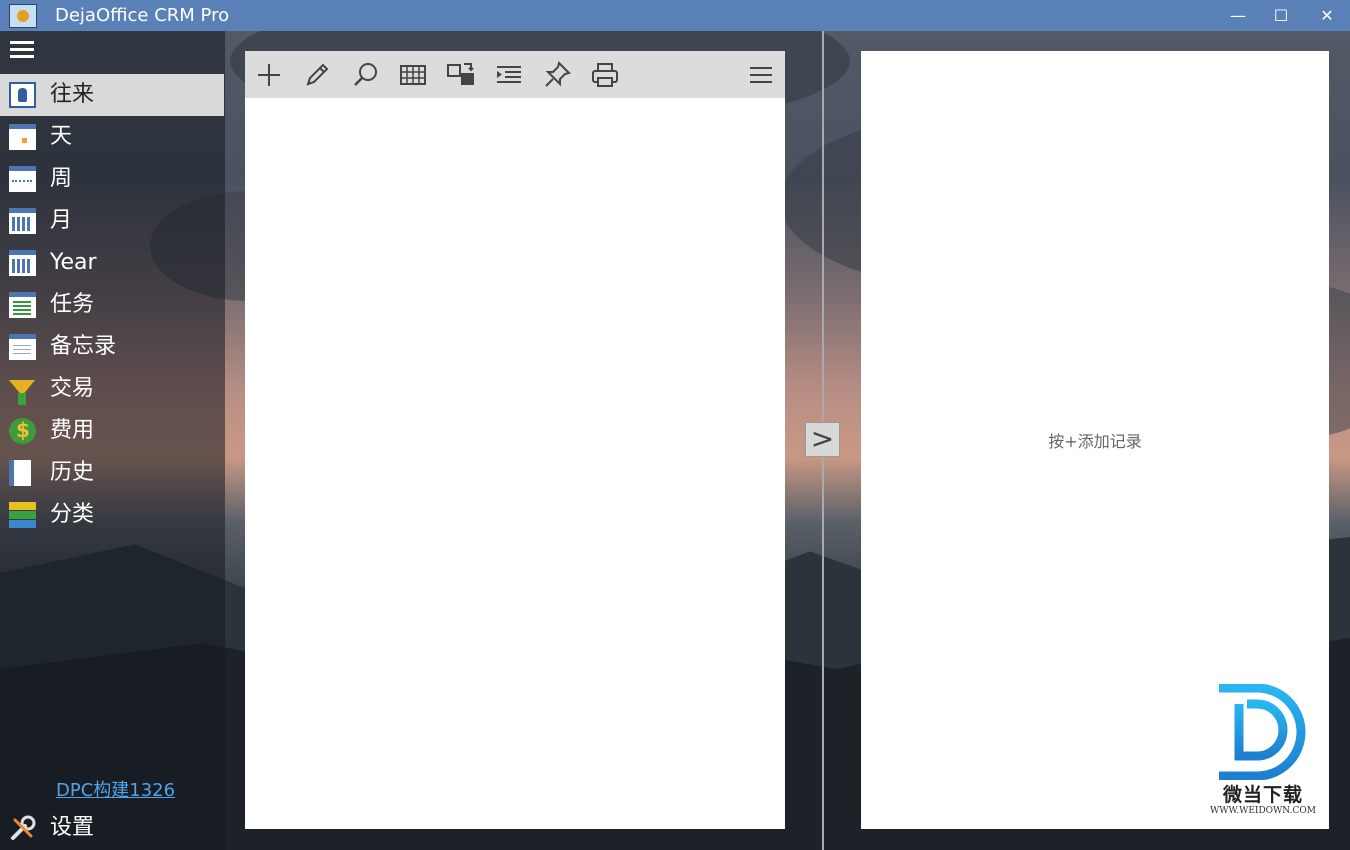 The height and width of the screenshot is (850, 1350). I want to click on expand-panel-button: >, so click(822, 439).